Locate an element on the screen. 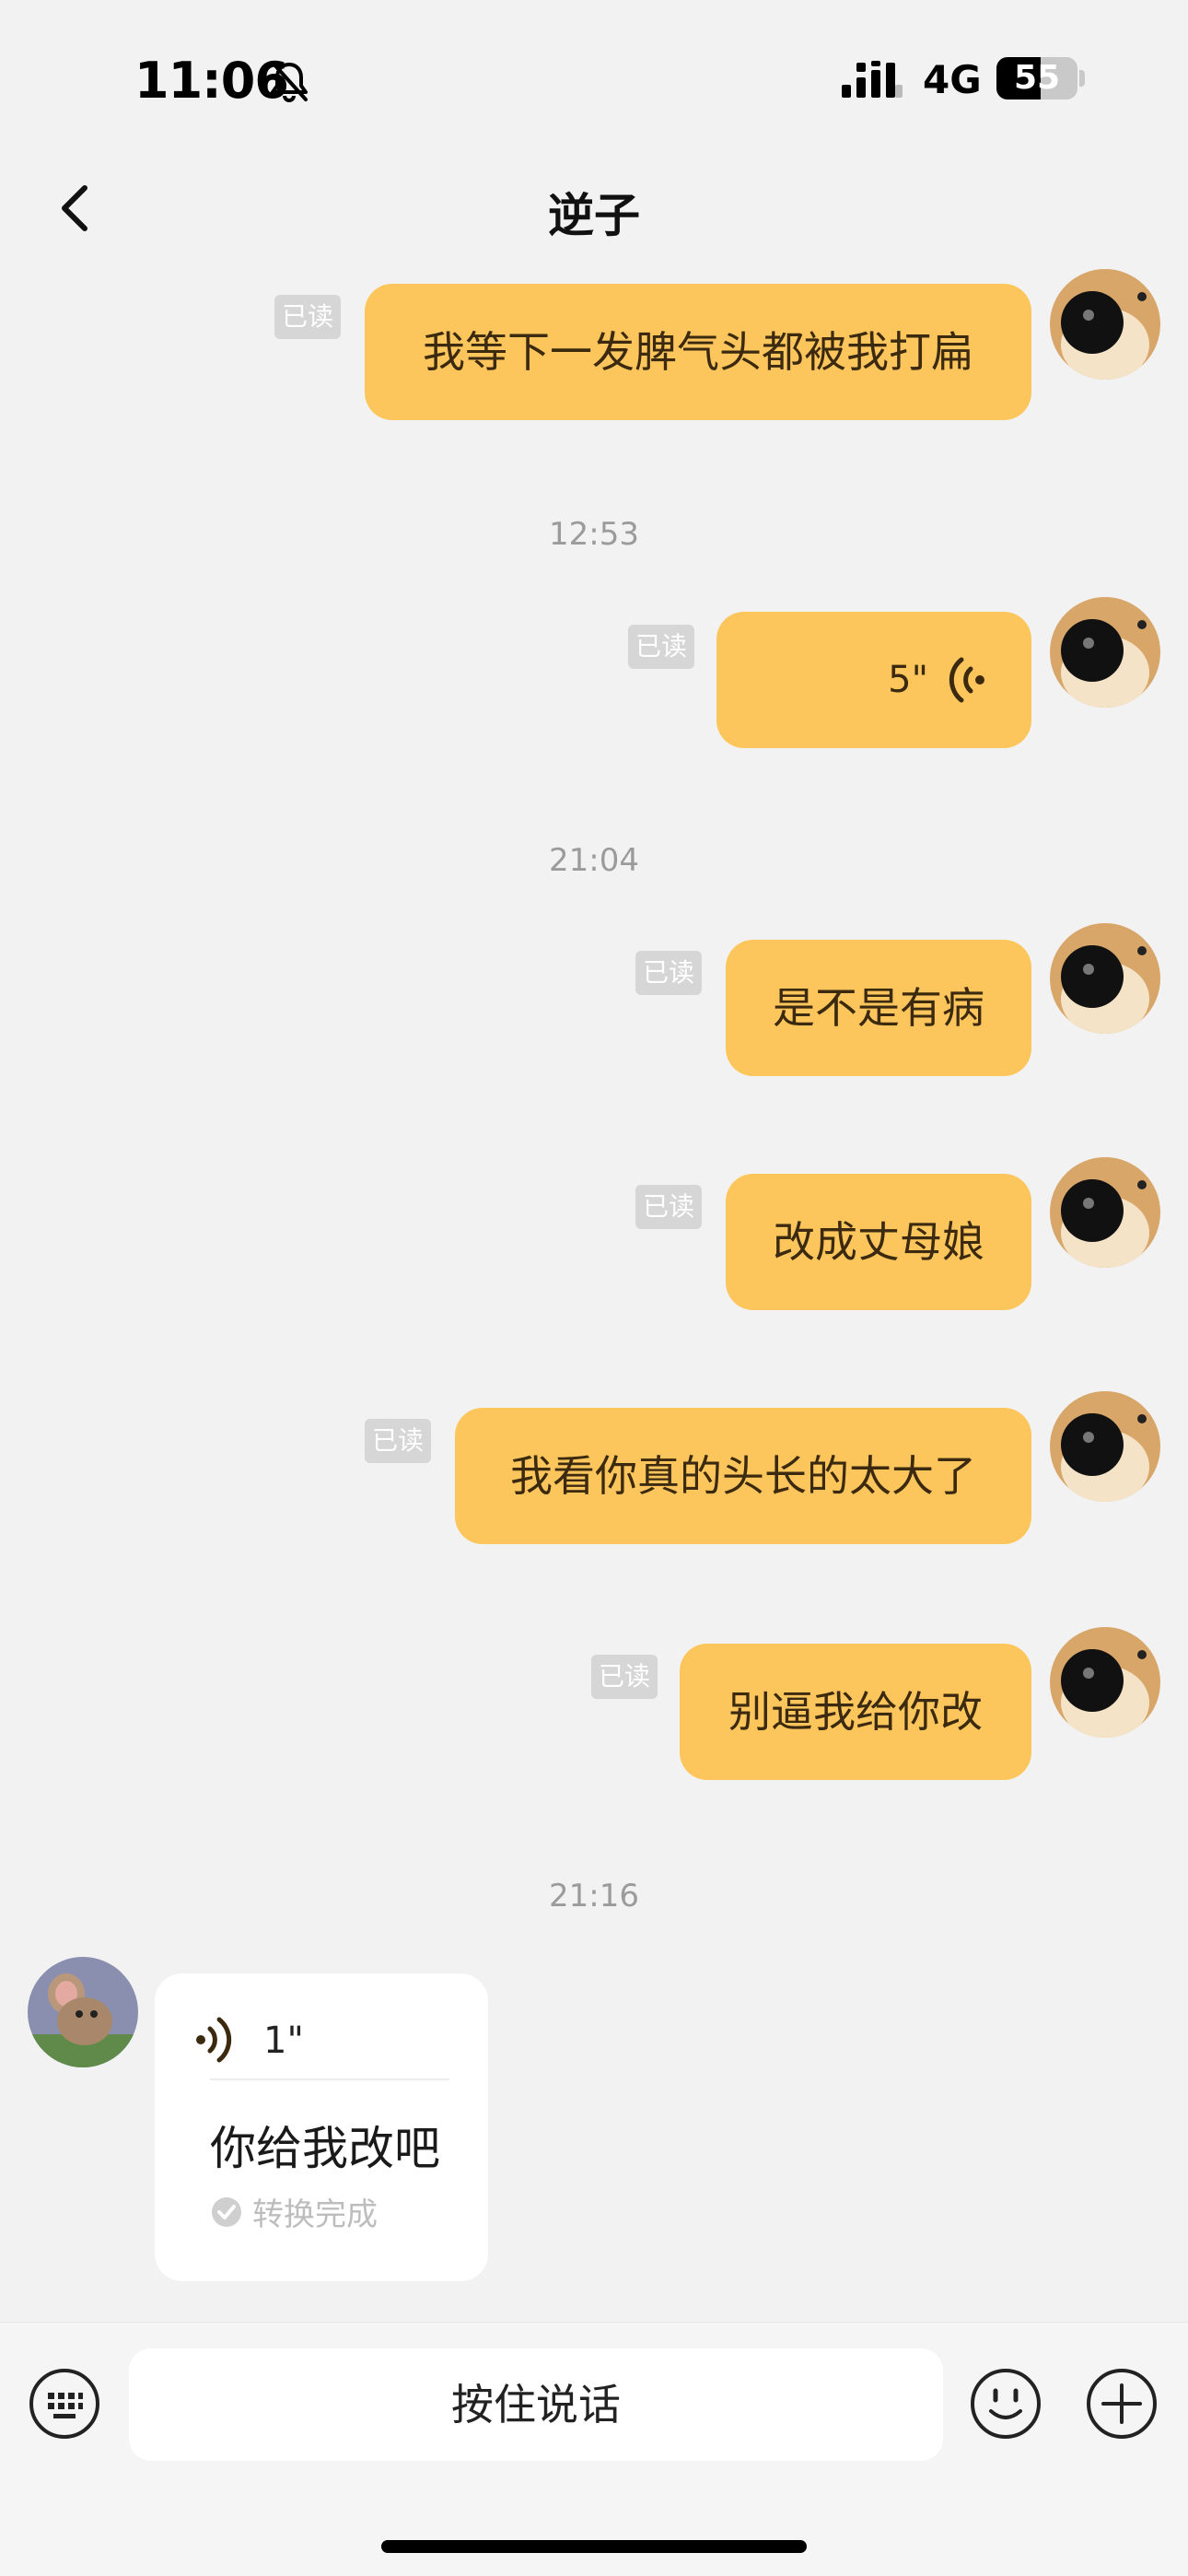  timestamp: 21:04 is located at coordinates (594, 860).